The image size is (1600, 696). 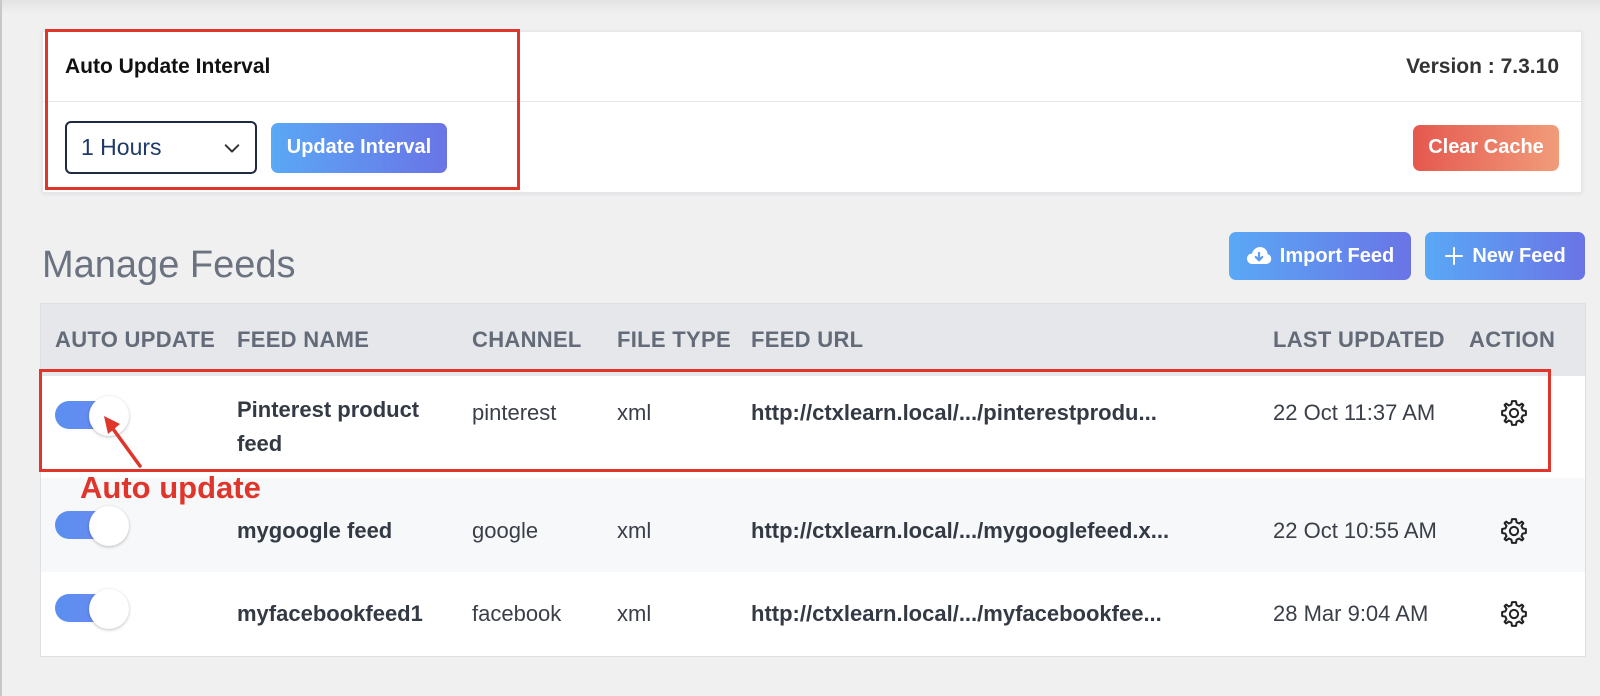 What do you see at coordinates (801, 7) in the screenshot?
I see `top-shadow` at bounding box center [801, 7].